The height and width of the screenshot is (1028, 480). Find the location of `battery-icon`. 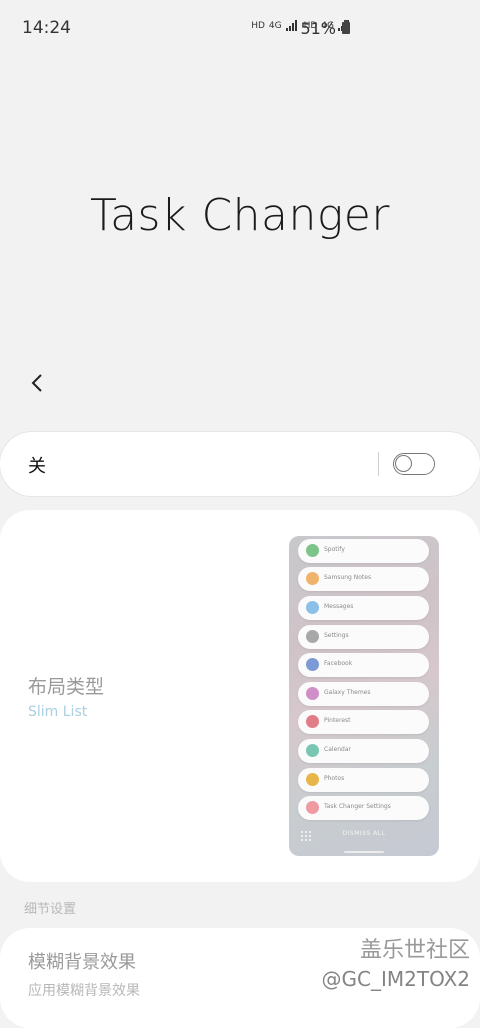

battery-icon is located at coordinates (346, 27).